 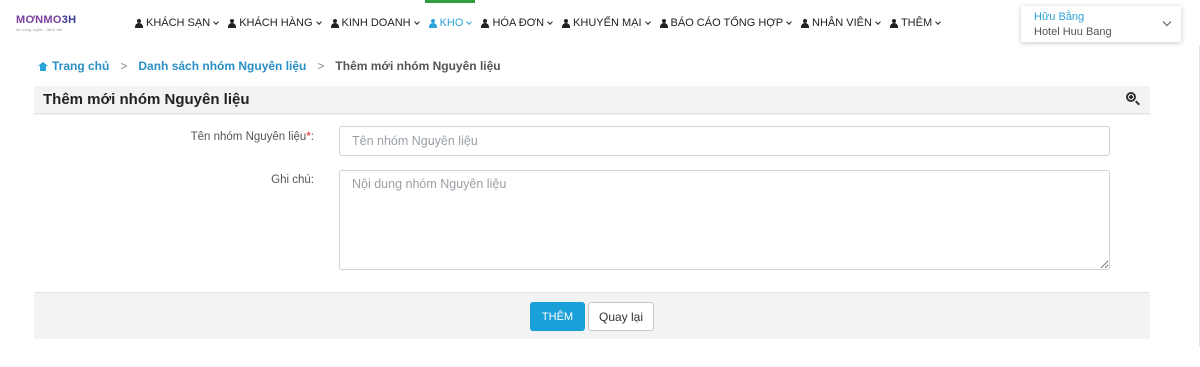 I want to click on nav-item-label: THÊM, so click(x=916, y=23).